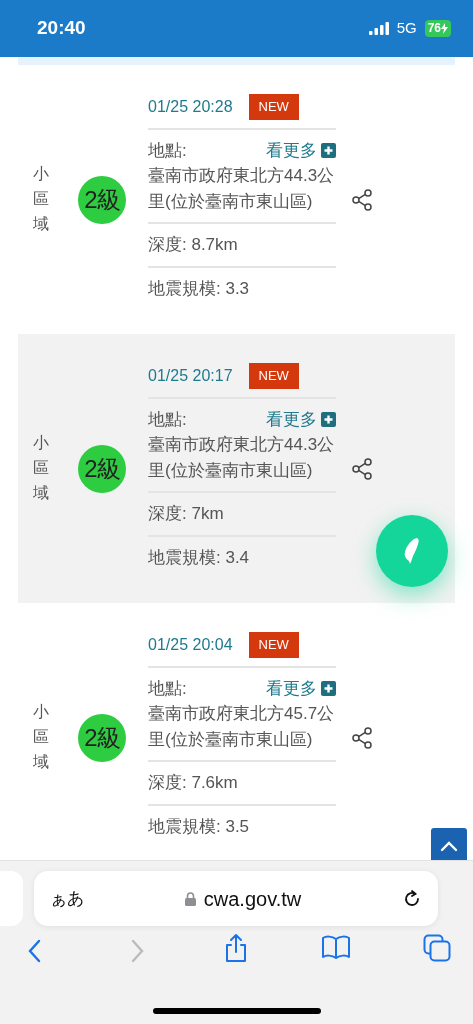 This screenshot has width=473, height=1024. Describe the element at coordinates (190, 106) in the screenshot. I see `event-time: 01/25 20:28` at that location.